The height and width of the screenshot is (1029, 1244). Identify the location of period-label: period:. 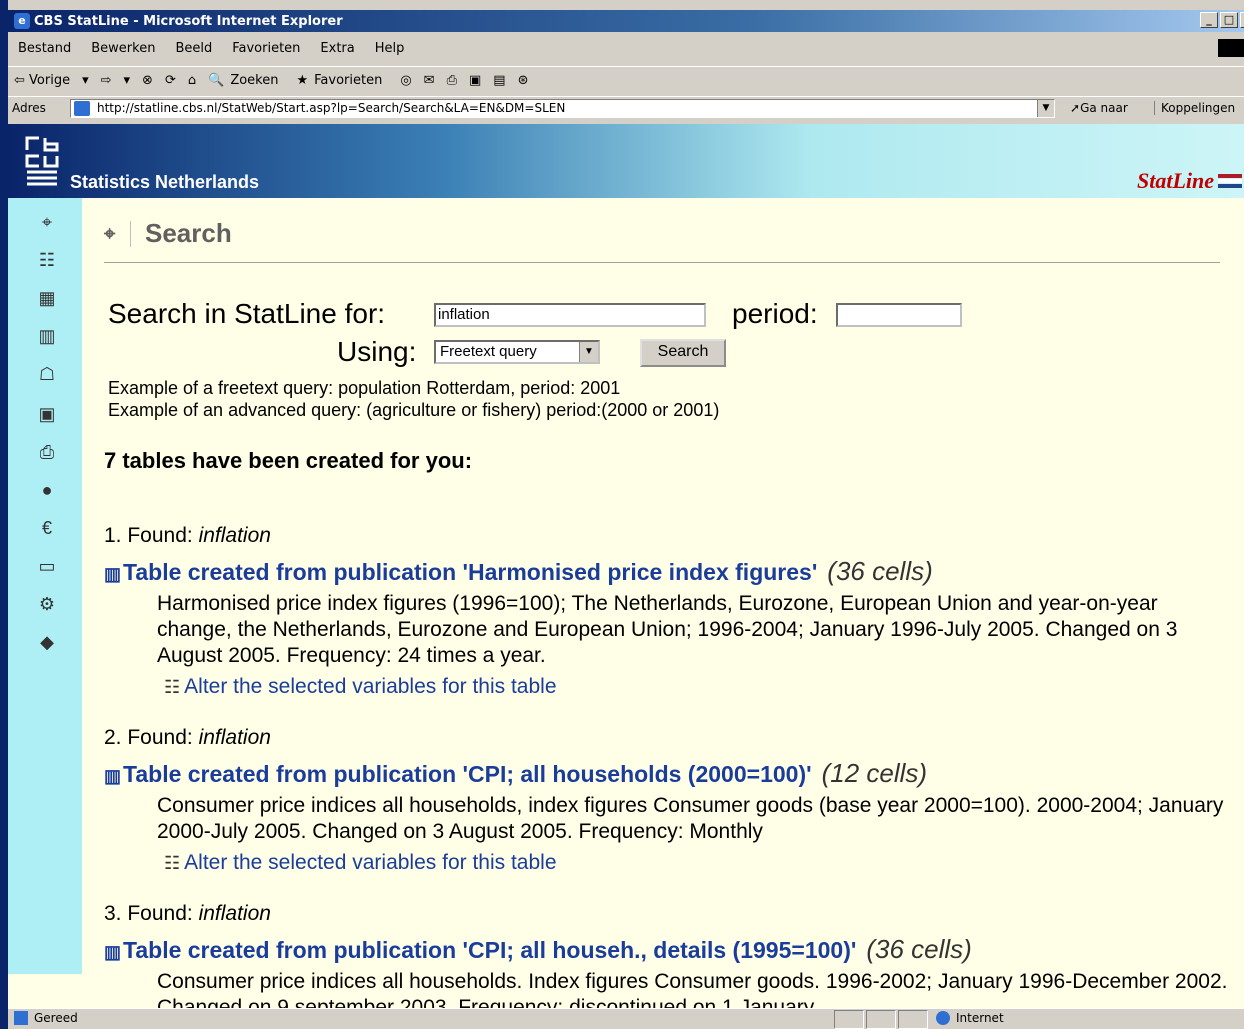
(775, 313).